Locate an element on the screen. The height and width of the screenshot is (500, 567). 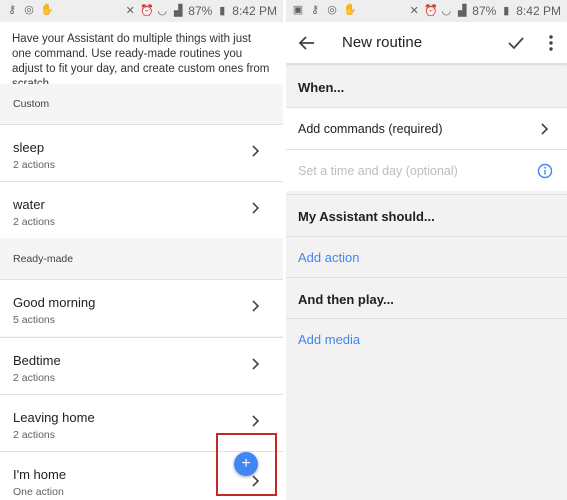
routine-subtitle: 5 actions is located at coordinates (34, 320).